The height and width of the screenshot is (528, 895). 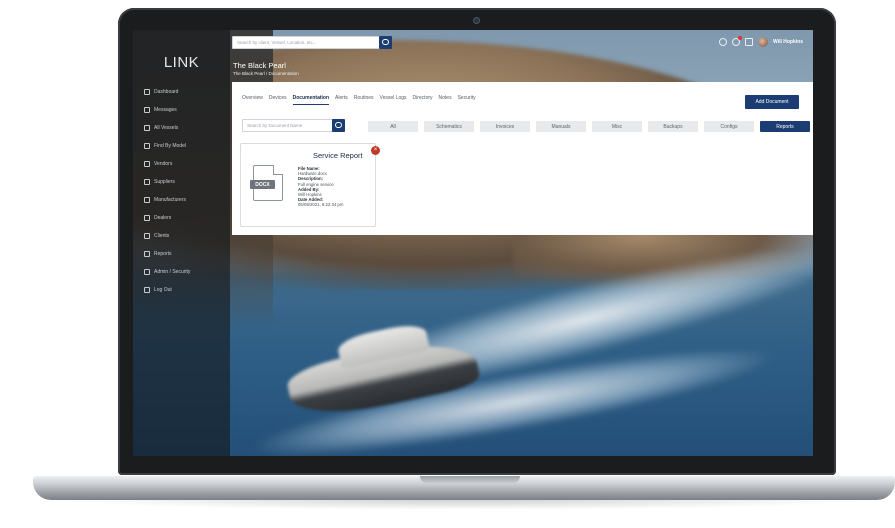 What do you see at coordinates (385, 42) in the screenshot?
I see `search-button` at bounding box center [385, 42].